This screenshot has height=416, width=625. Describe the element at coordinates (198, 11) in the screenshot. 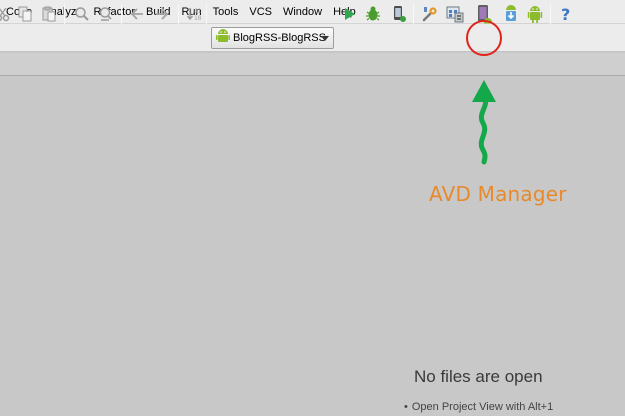

I see `svg-text: 01` at that location.